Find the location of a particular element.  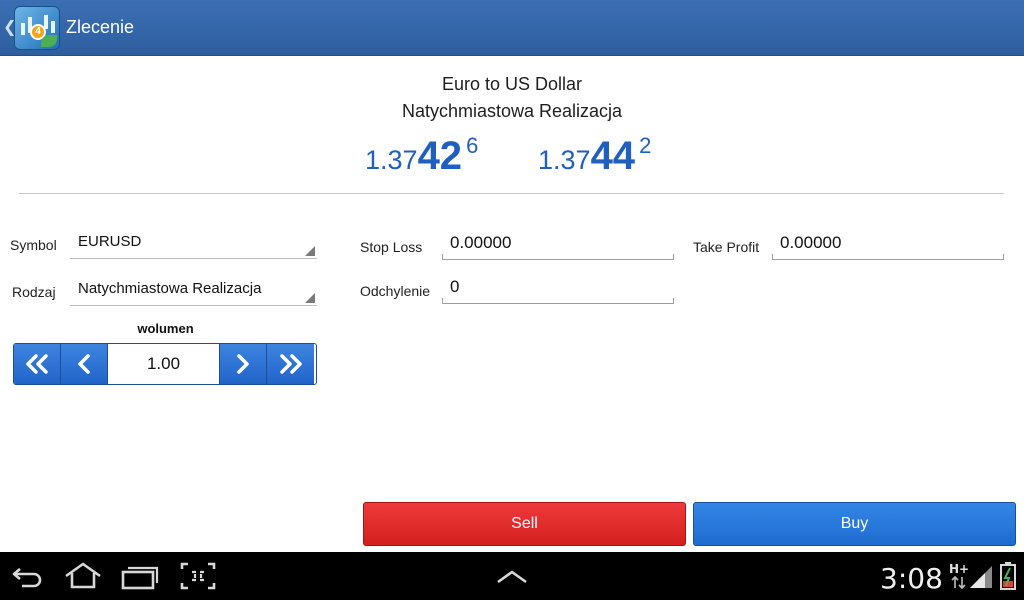

symbol-label: Symbol is located at coordinates (33, 245).